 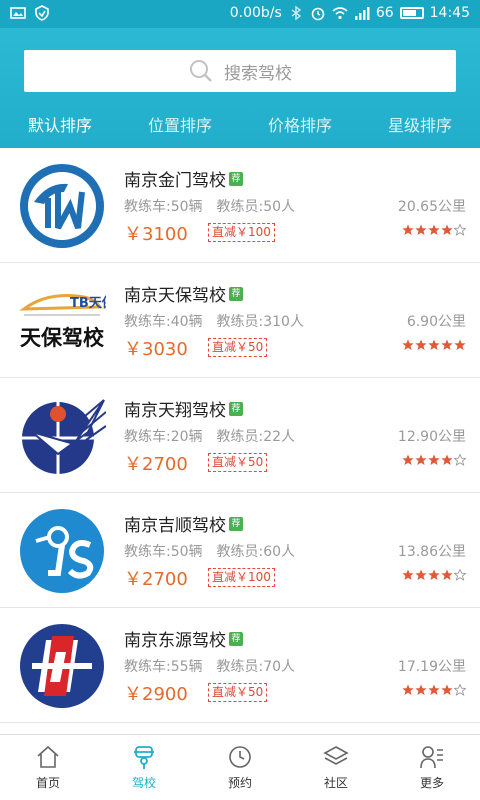 I want to click on tianbao-logo-top: TB天保, so click(x=88, y=303).